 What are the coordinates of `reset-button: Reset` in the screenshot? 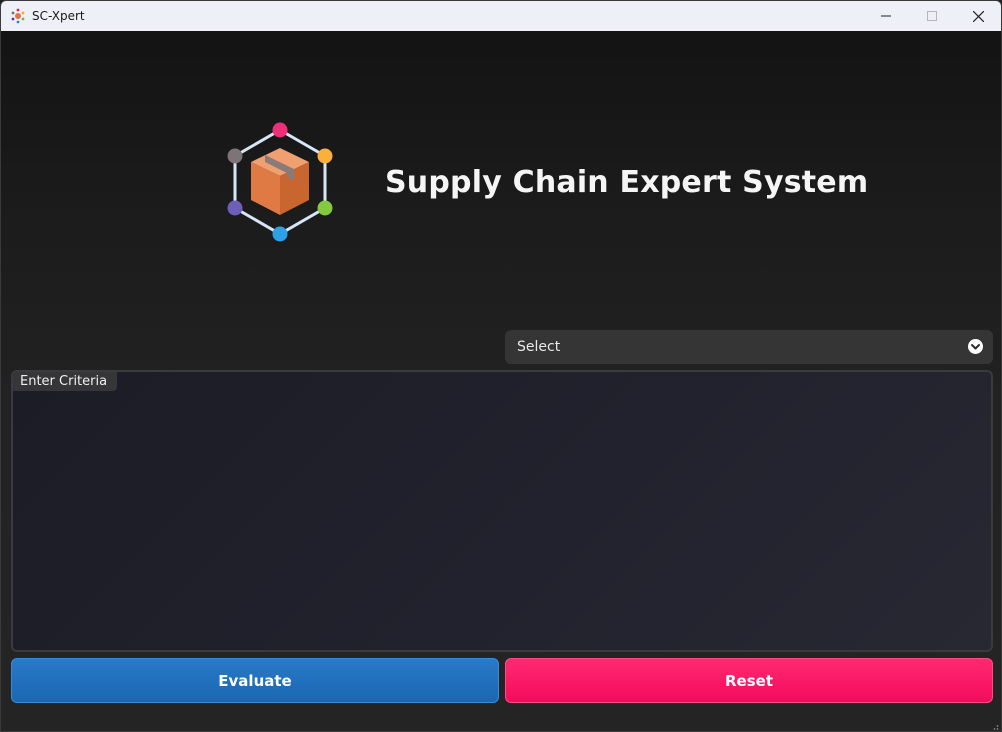 It's located at (749, 680).